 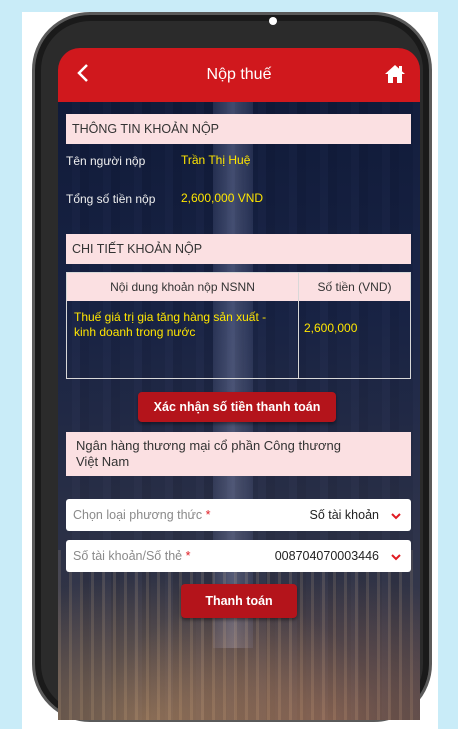 What do you see at coordinates (182, 287) in the screenshot?
I see `column-header-content: Nội dung khoản nộp NSNN` at bounding box center [182, 287].